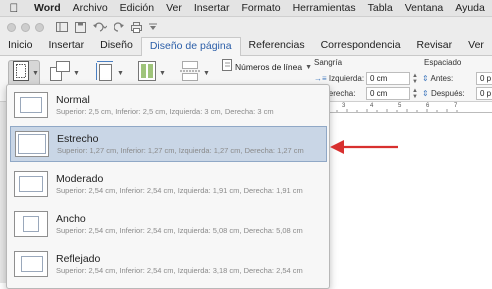  Describe the element at coordinates (246, 27) in the screenshot. I see `title-bar` at that location.